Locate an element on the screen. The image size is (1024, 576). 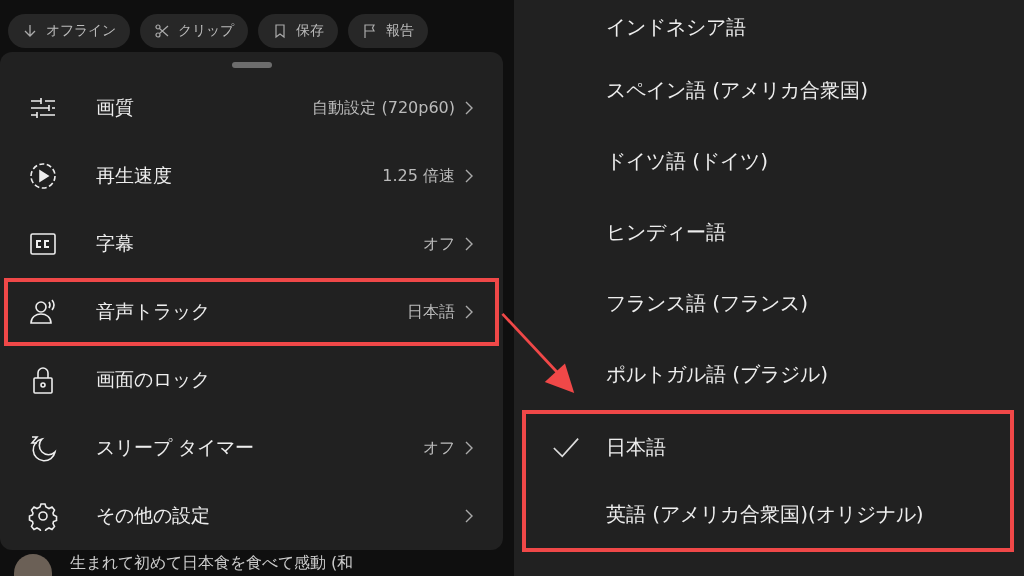
video-title: 生まれて初めて日本食を食べて感動 (和 is located at coordinates (212, 563).